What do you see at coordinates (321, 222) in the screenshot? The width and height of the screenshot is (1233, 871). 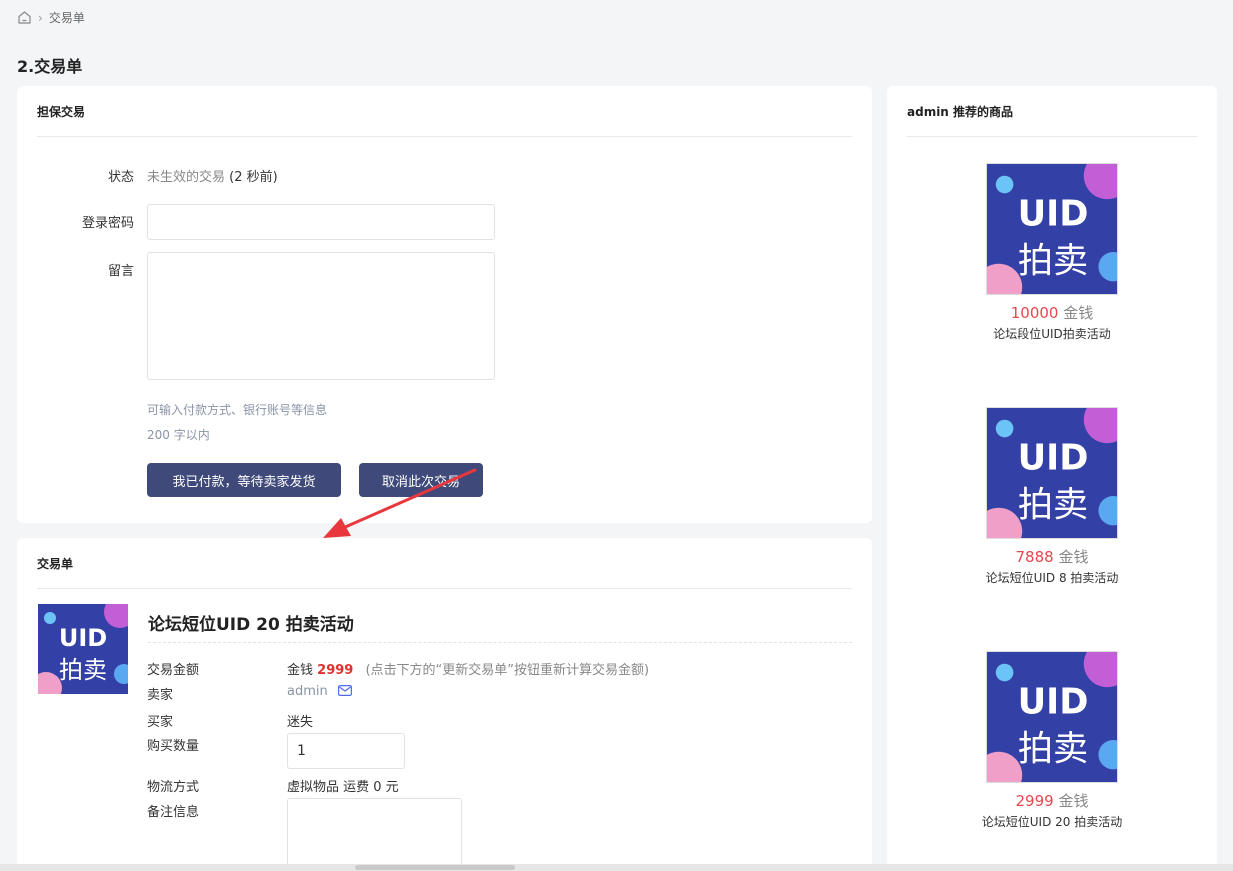 I see `password-input` at bounding box center [321, 222].